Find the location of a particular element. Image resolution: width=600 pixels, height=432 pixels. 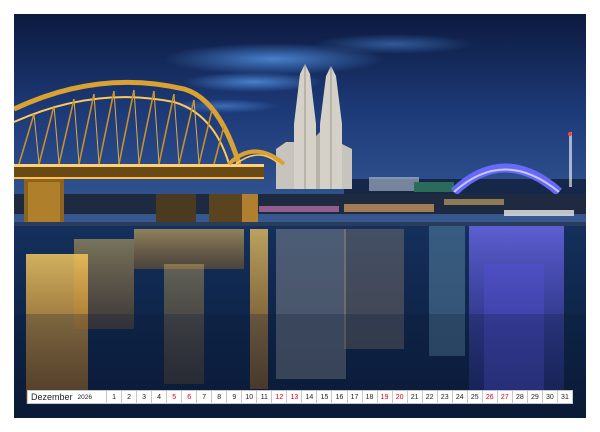

day-cell: 26 is located at coordinates (489, 397).